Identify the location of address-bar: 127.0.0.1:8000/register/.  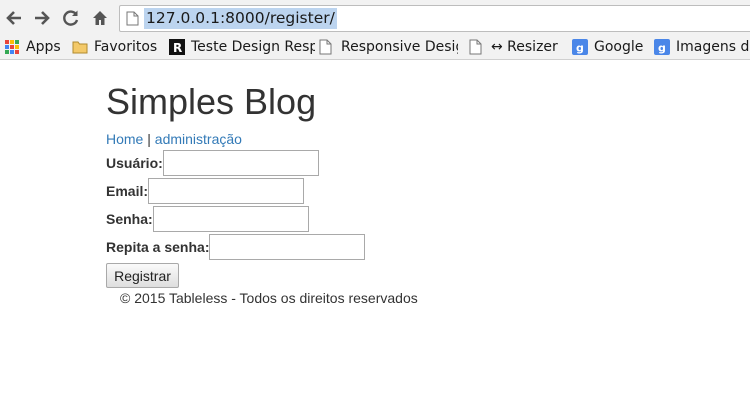
(434, 18).